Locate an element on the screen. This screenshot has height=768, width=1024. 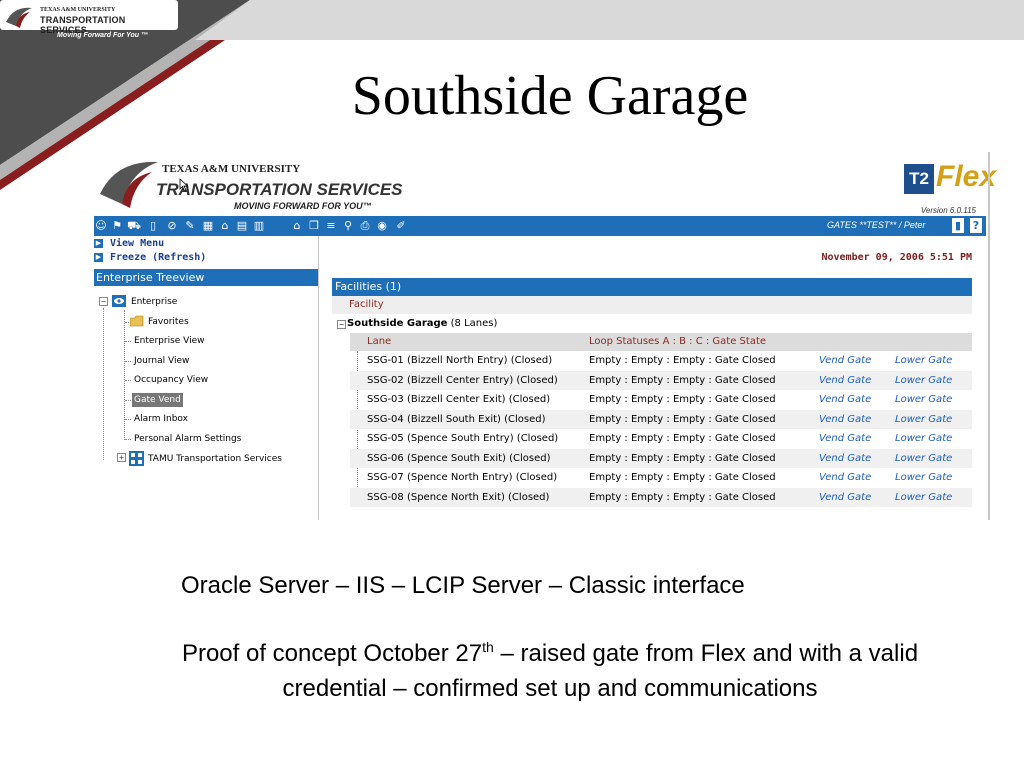
print-icon: ⎙ is located at coordinates (365, 225).